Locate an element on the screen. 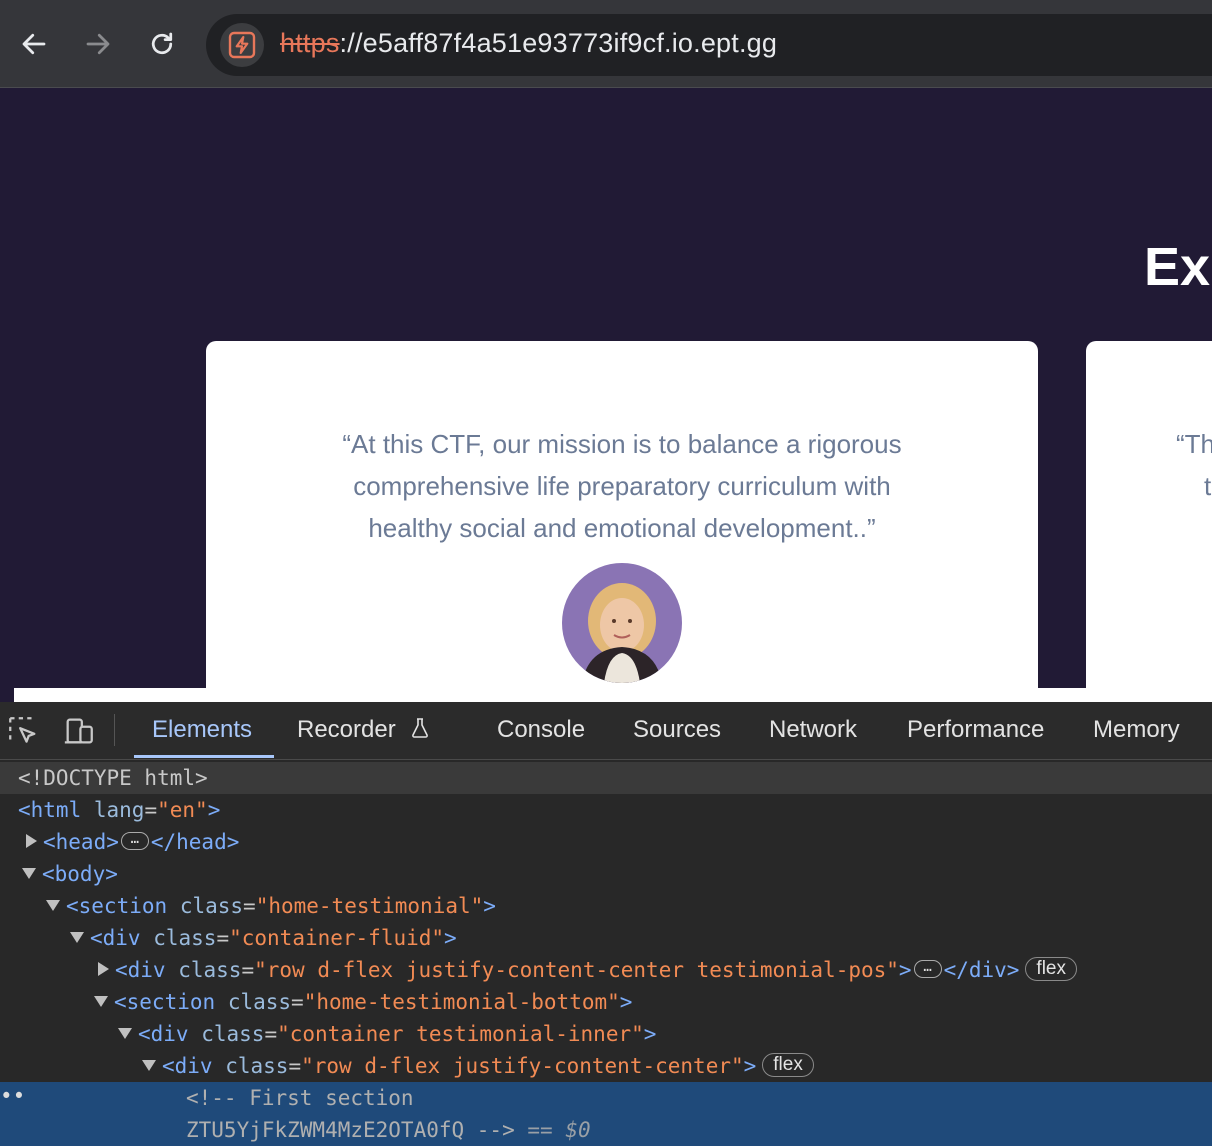  tab-network: Network is located at coordinates (813, 730).